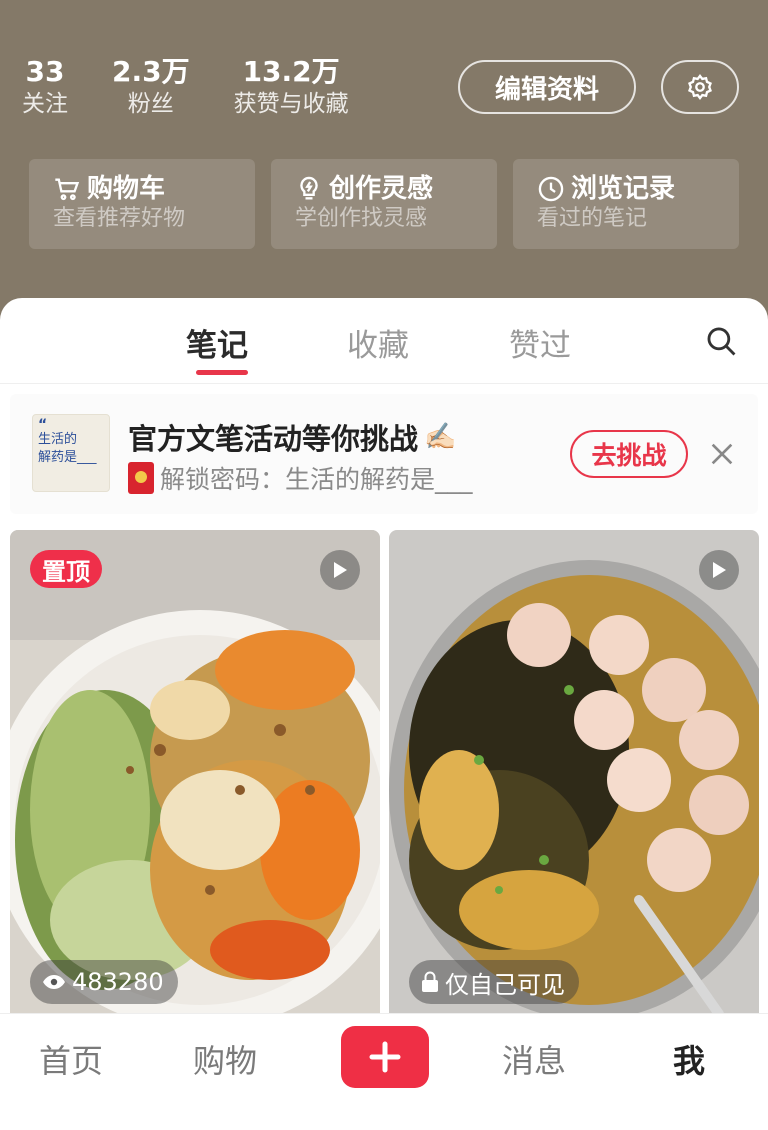  I want to click on card-title-row: 浏览记录, so click(638, 189).